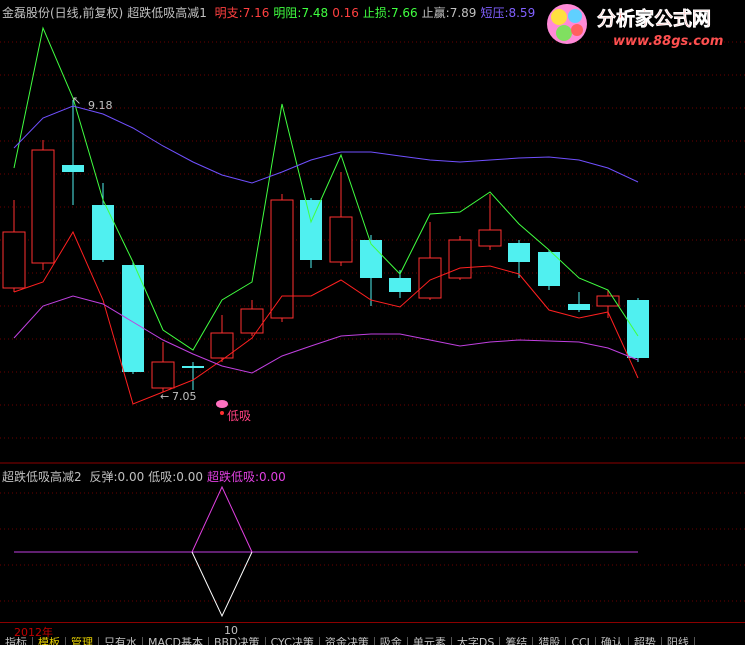  What do you see at coordinates (347, 641) in the screenshot?
I see `tab-7: 资金决策` at bounding box center [347, 641].